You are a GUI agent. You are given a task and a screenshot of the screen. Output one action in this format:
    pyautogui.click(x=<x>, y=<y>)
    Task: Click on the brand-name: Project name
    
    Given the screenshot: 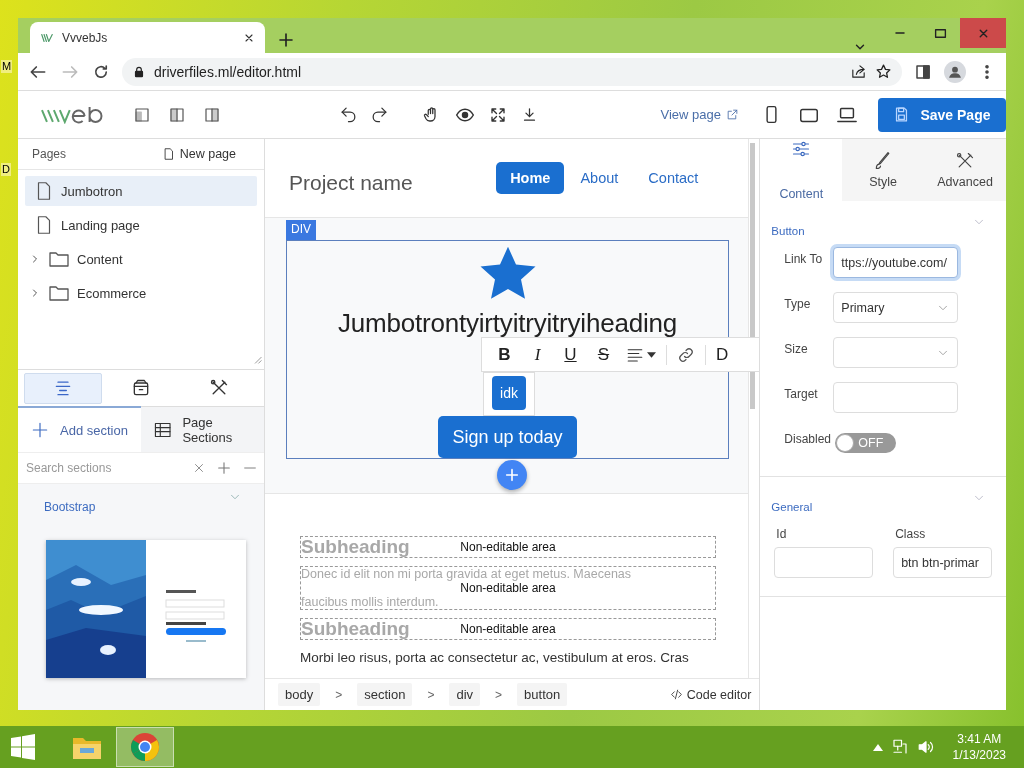 What is the action you would take?
    pyautogui.click(x=351, y=182)
    